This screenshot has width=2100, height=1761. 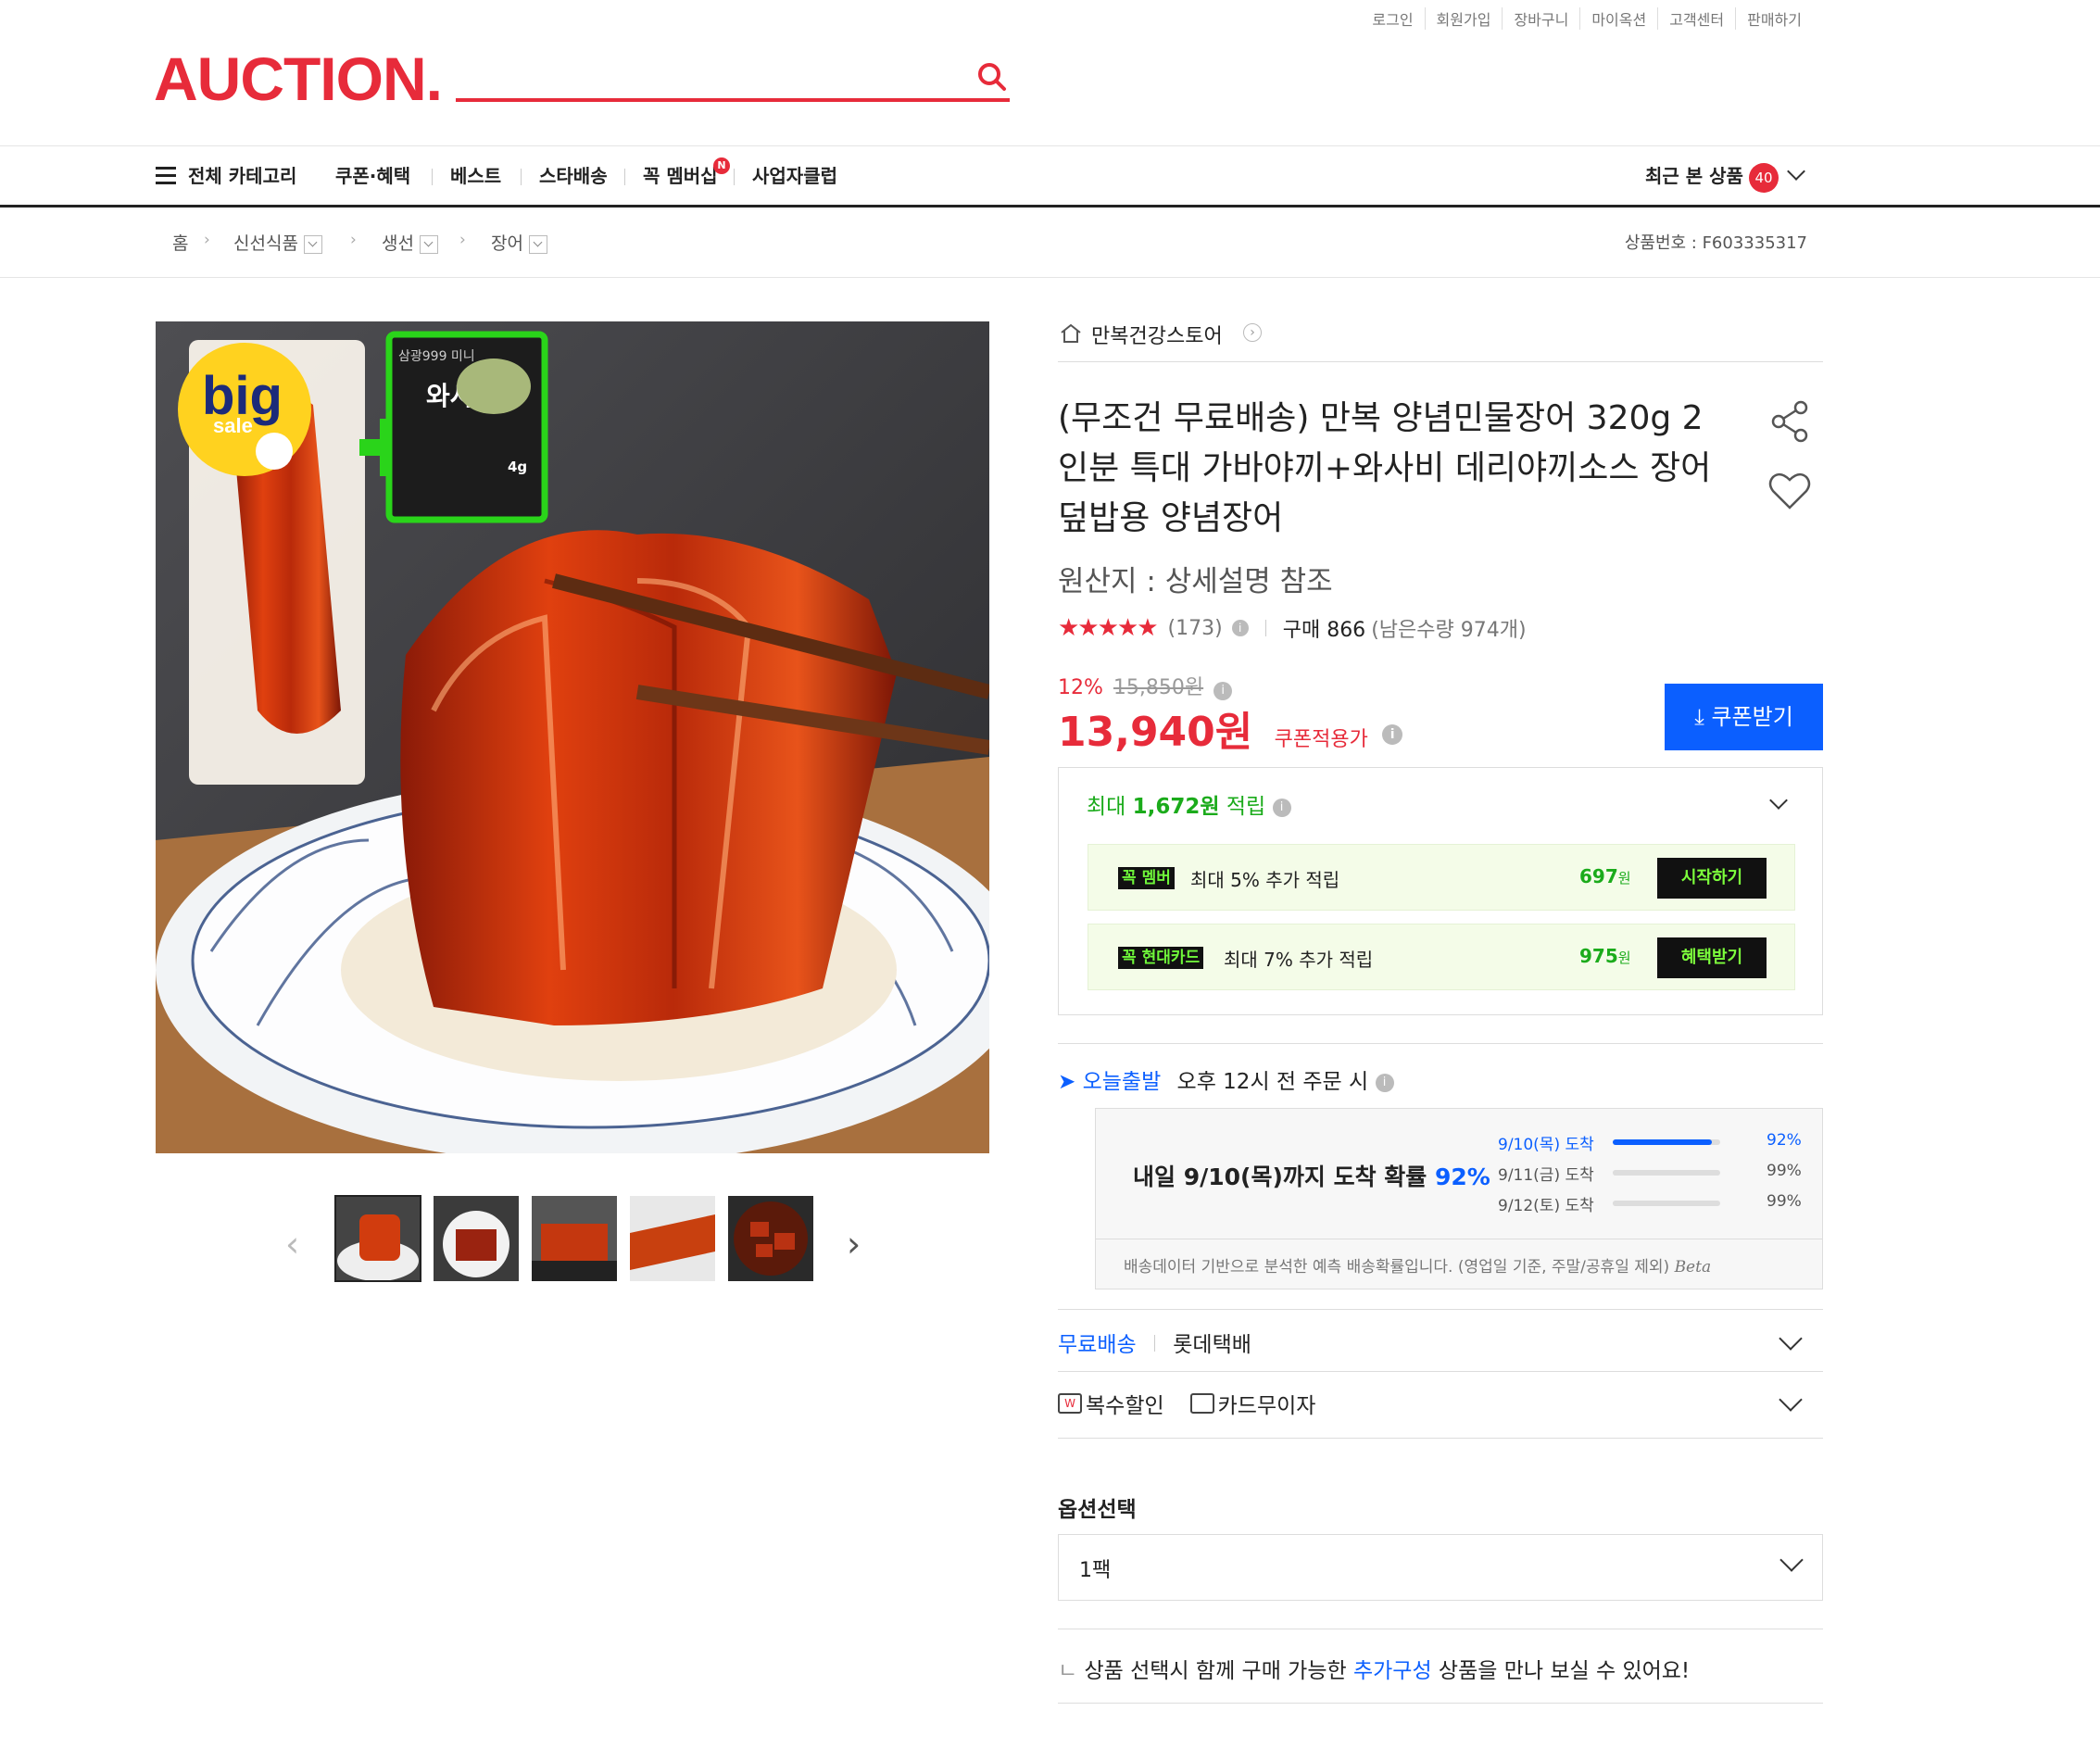 I want to click on arrival-date: 9/12(토) 도착, so click(x=1546, y=1206).